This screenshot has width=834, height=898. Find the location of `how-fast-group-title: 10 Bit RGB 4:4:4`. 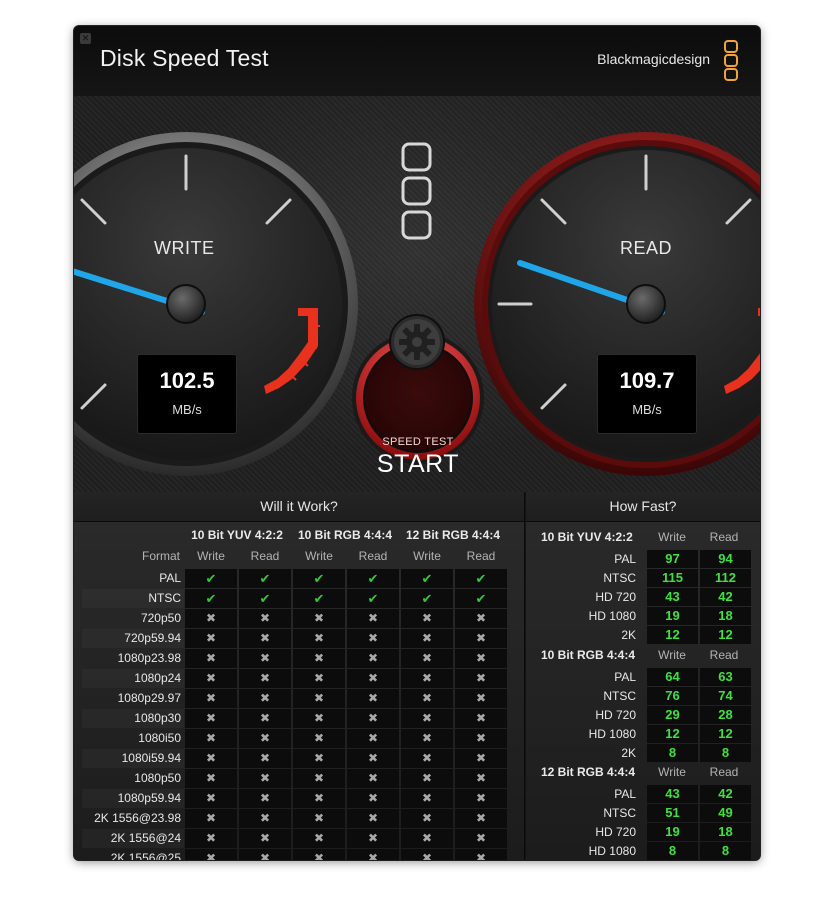

how-fast-group-title: 10 Bit RGB 4:4:4 is located at coordinates (588, 655).